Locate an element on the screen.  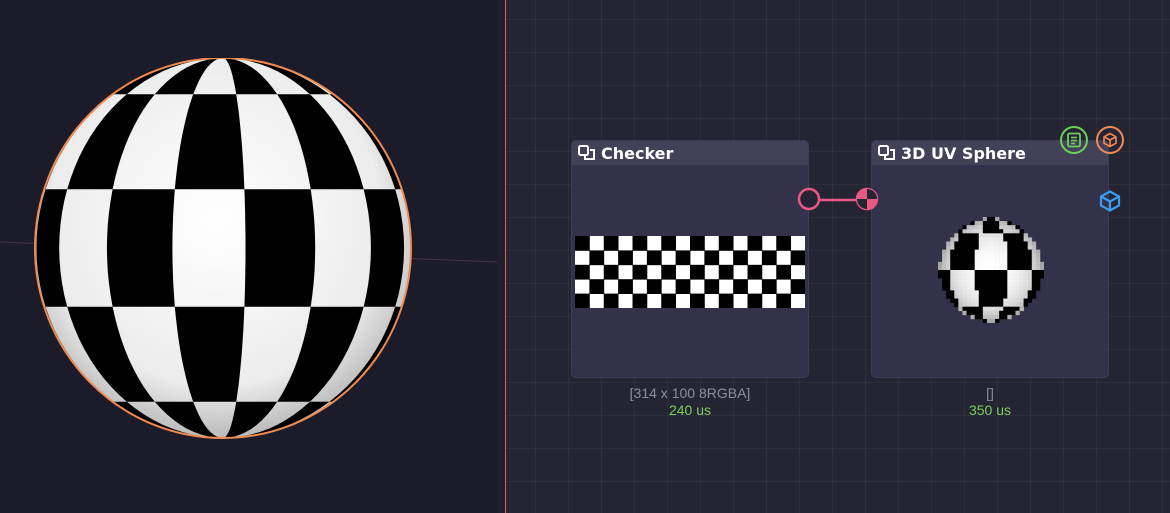
checker-node-header: Checker is located at coordinates (690, 153).